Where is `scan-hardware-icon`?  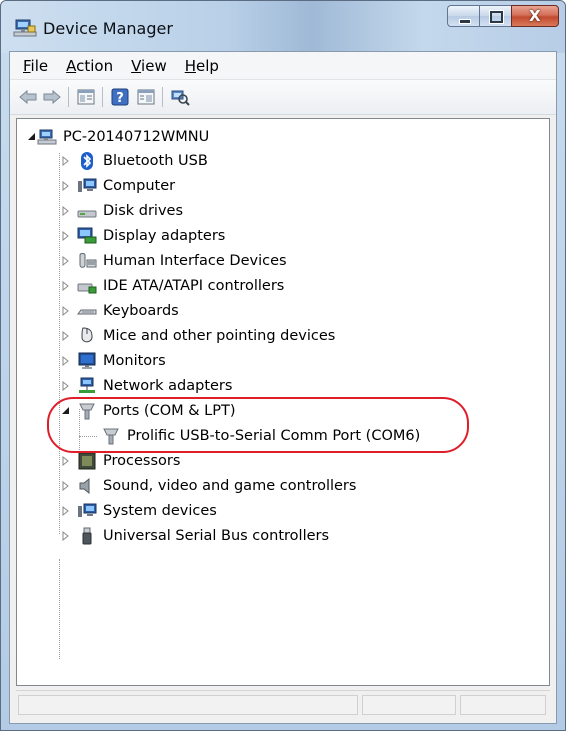 scan-hardware-icon is located at coordinates (180, 97).